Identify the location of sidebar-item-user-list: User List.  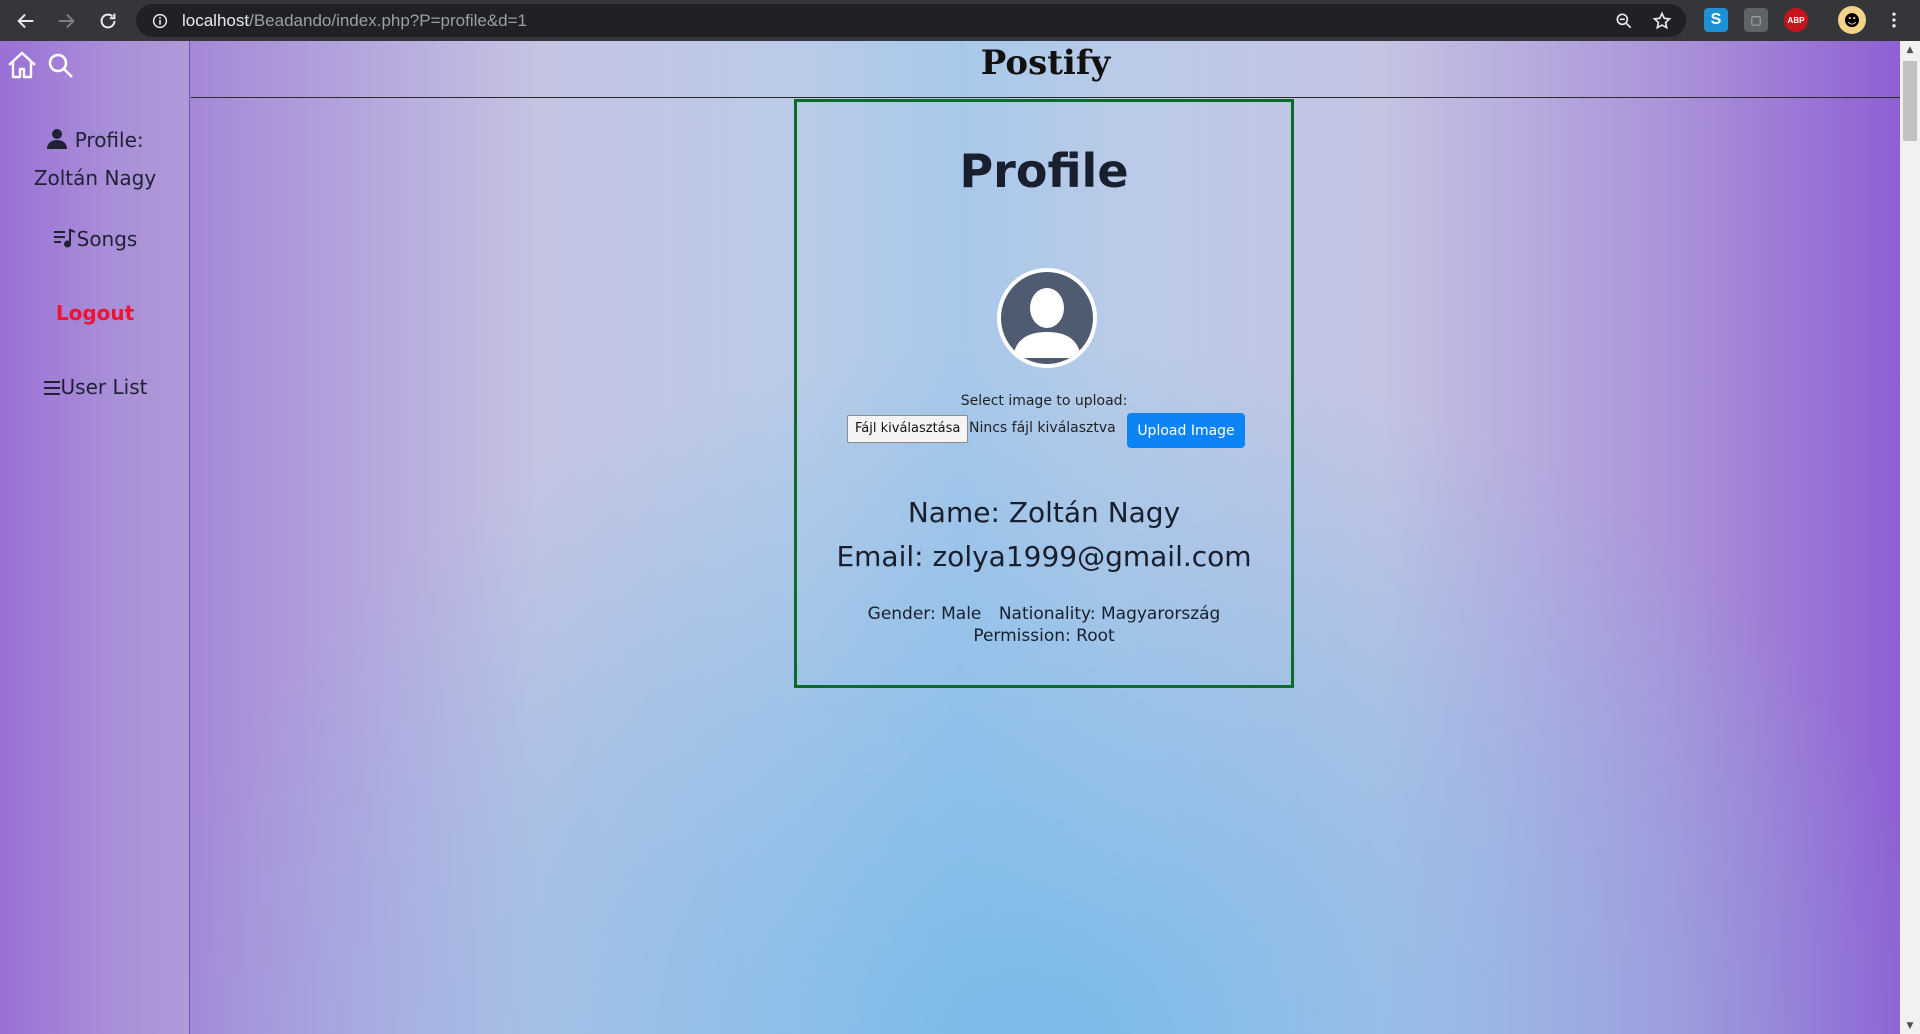
(95, 387).